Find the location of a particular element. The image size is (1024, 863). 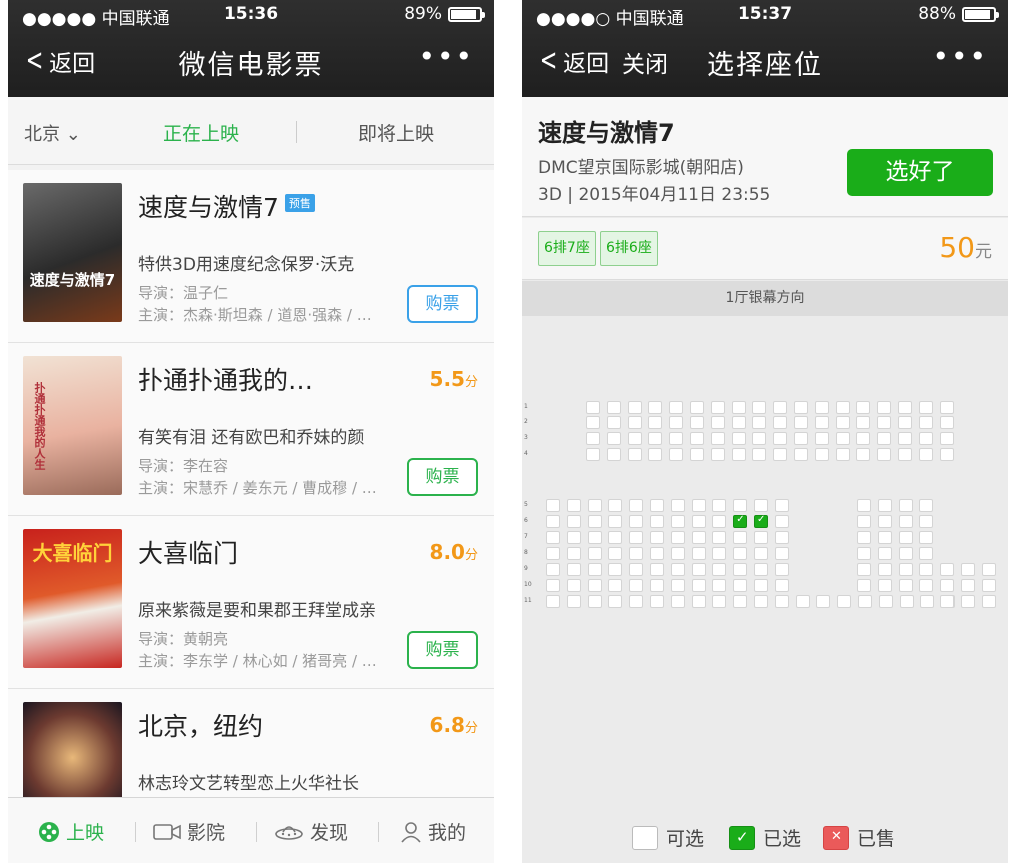

nav-mine: 我的 is located at coordinates (433, 831).